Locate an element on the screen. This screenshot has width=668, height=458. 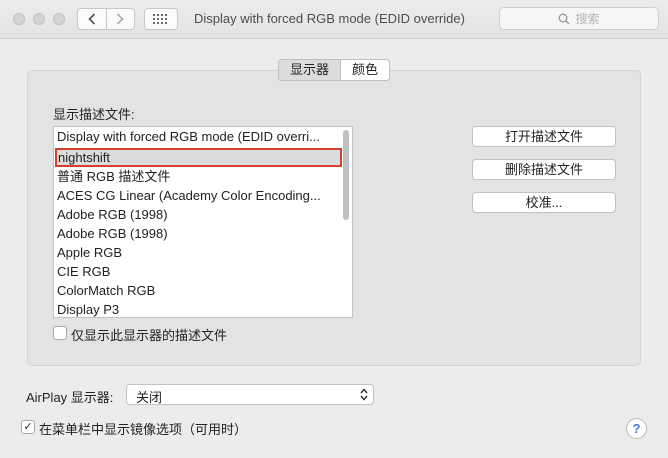
mirror-options-checkbox: ✓ is located at coordinates (28, 427).